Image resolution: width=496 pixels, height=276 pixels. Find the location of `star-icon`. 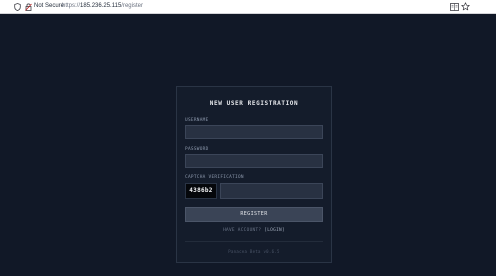

star-icon is located at coordinates (465, 6).